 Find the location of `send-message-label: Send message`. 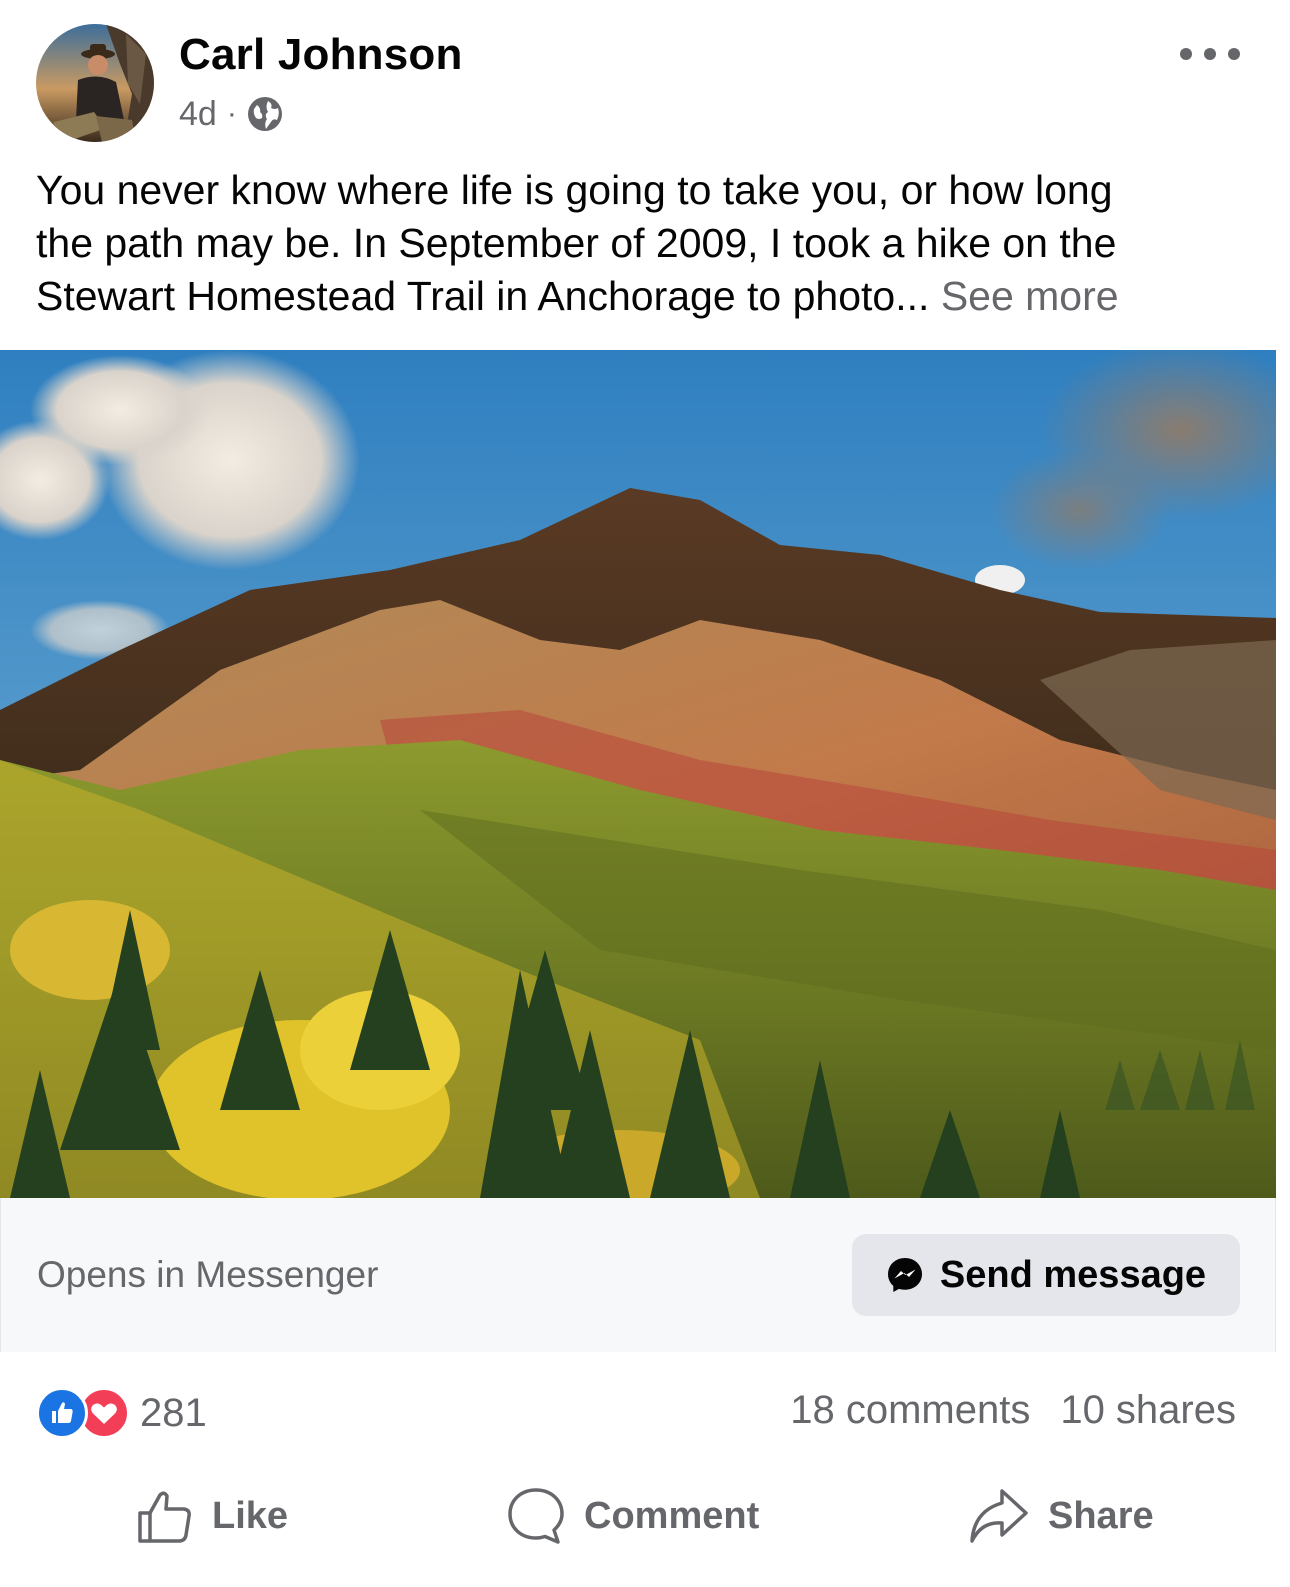

send-message-label: Send message is located at coordinates (1073, 1274).